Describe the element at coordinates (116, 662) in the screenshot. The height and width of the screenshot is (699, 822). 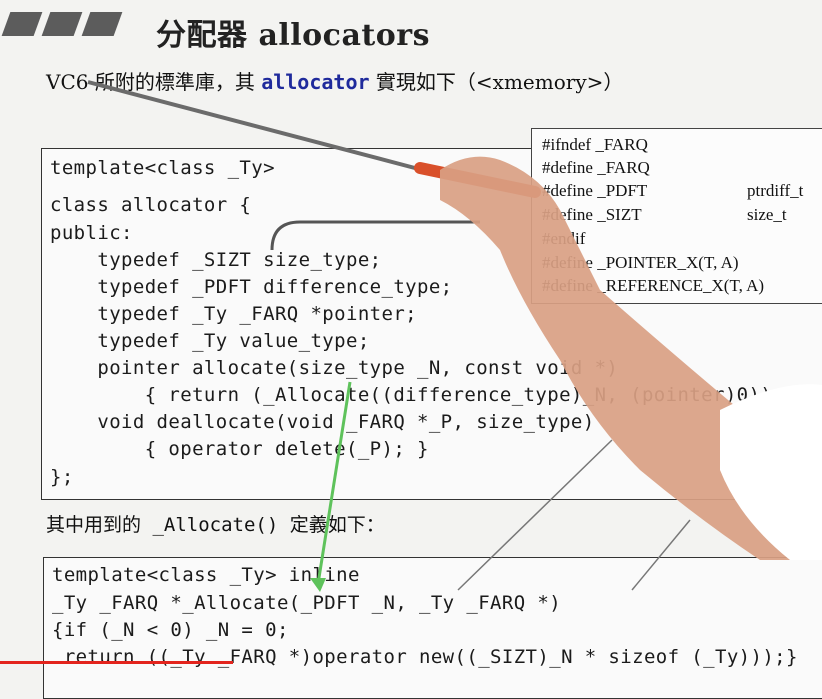
I see `progress-underline` at that location.